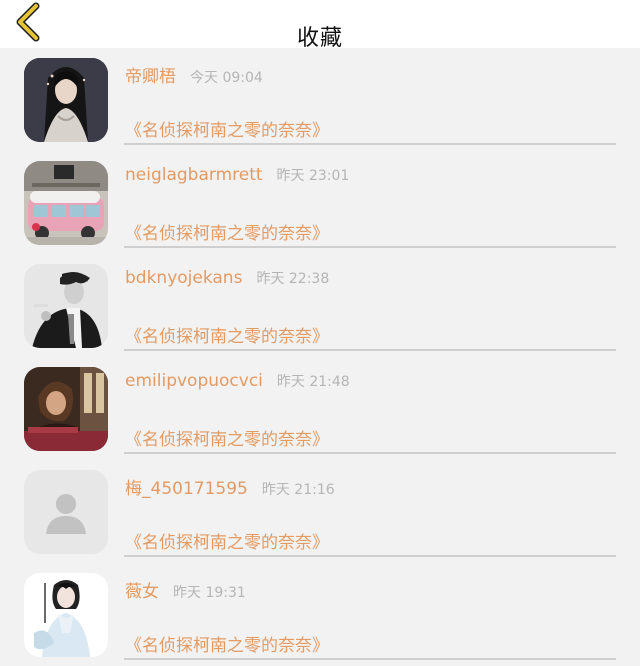  I want to click on username: bdknyojekans 昨天 22:38, so click(227, 278).